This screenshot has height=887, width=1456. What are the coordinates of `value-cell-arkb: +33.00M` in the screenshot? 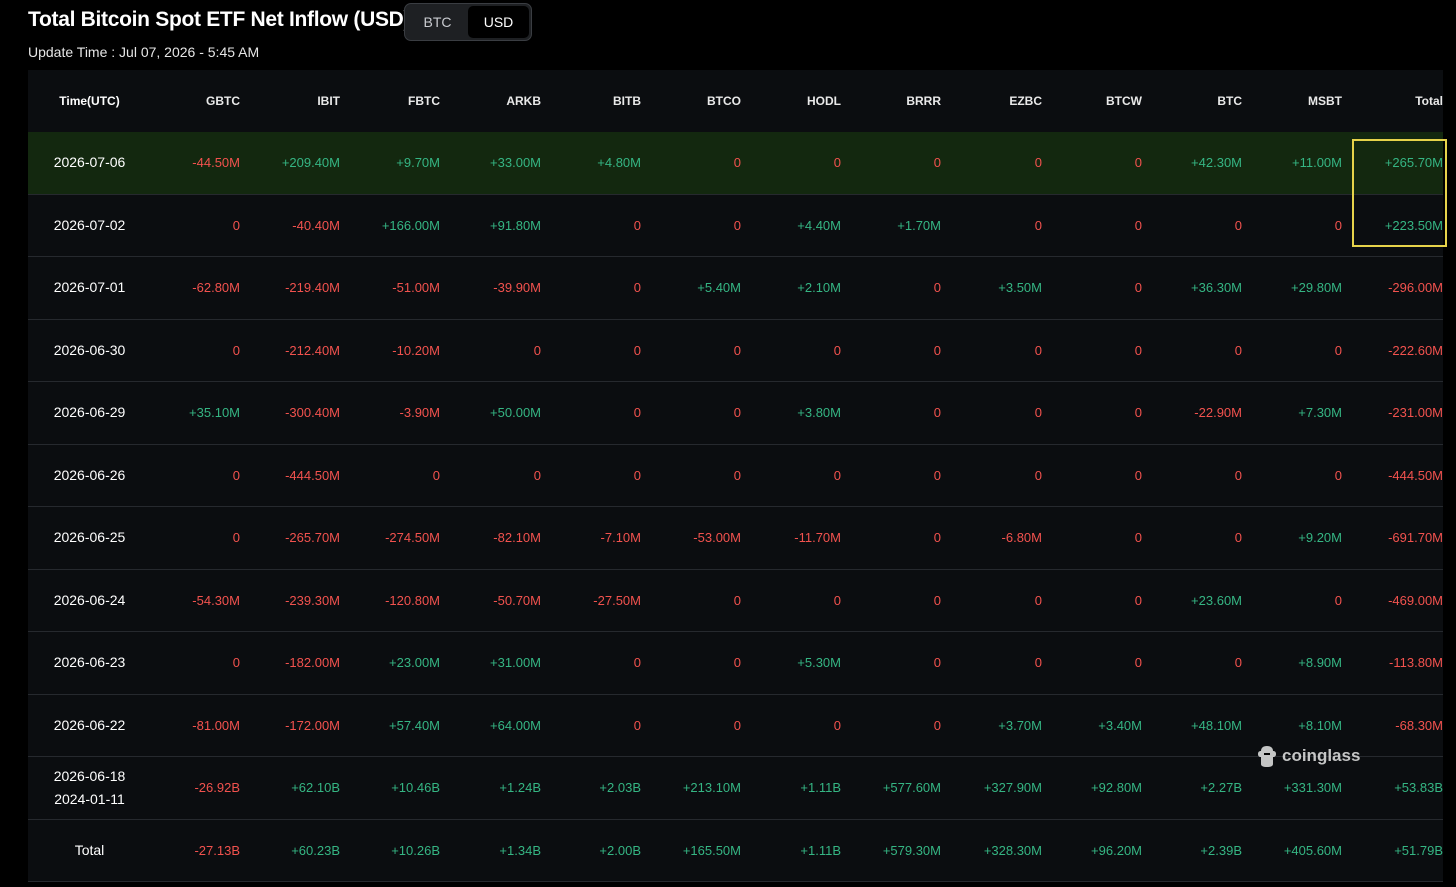 It's located at (515, 163).